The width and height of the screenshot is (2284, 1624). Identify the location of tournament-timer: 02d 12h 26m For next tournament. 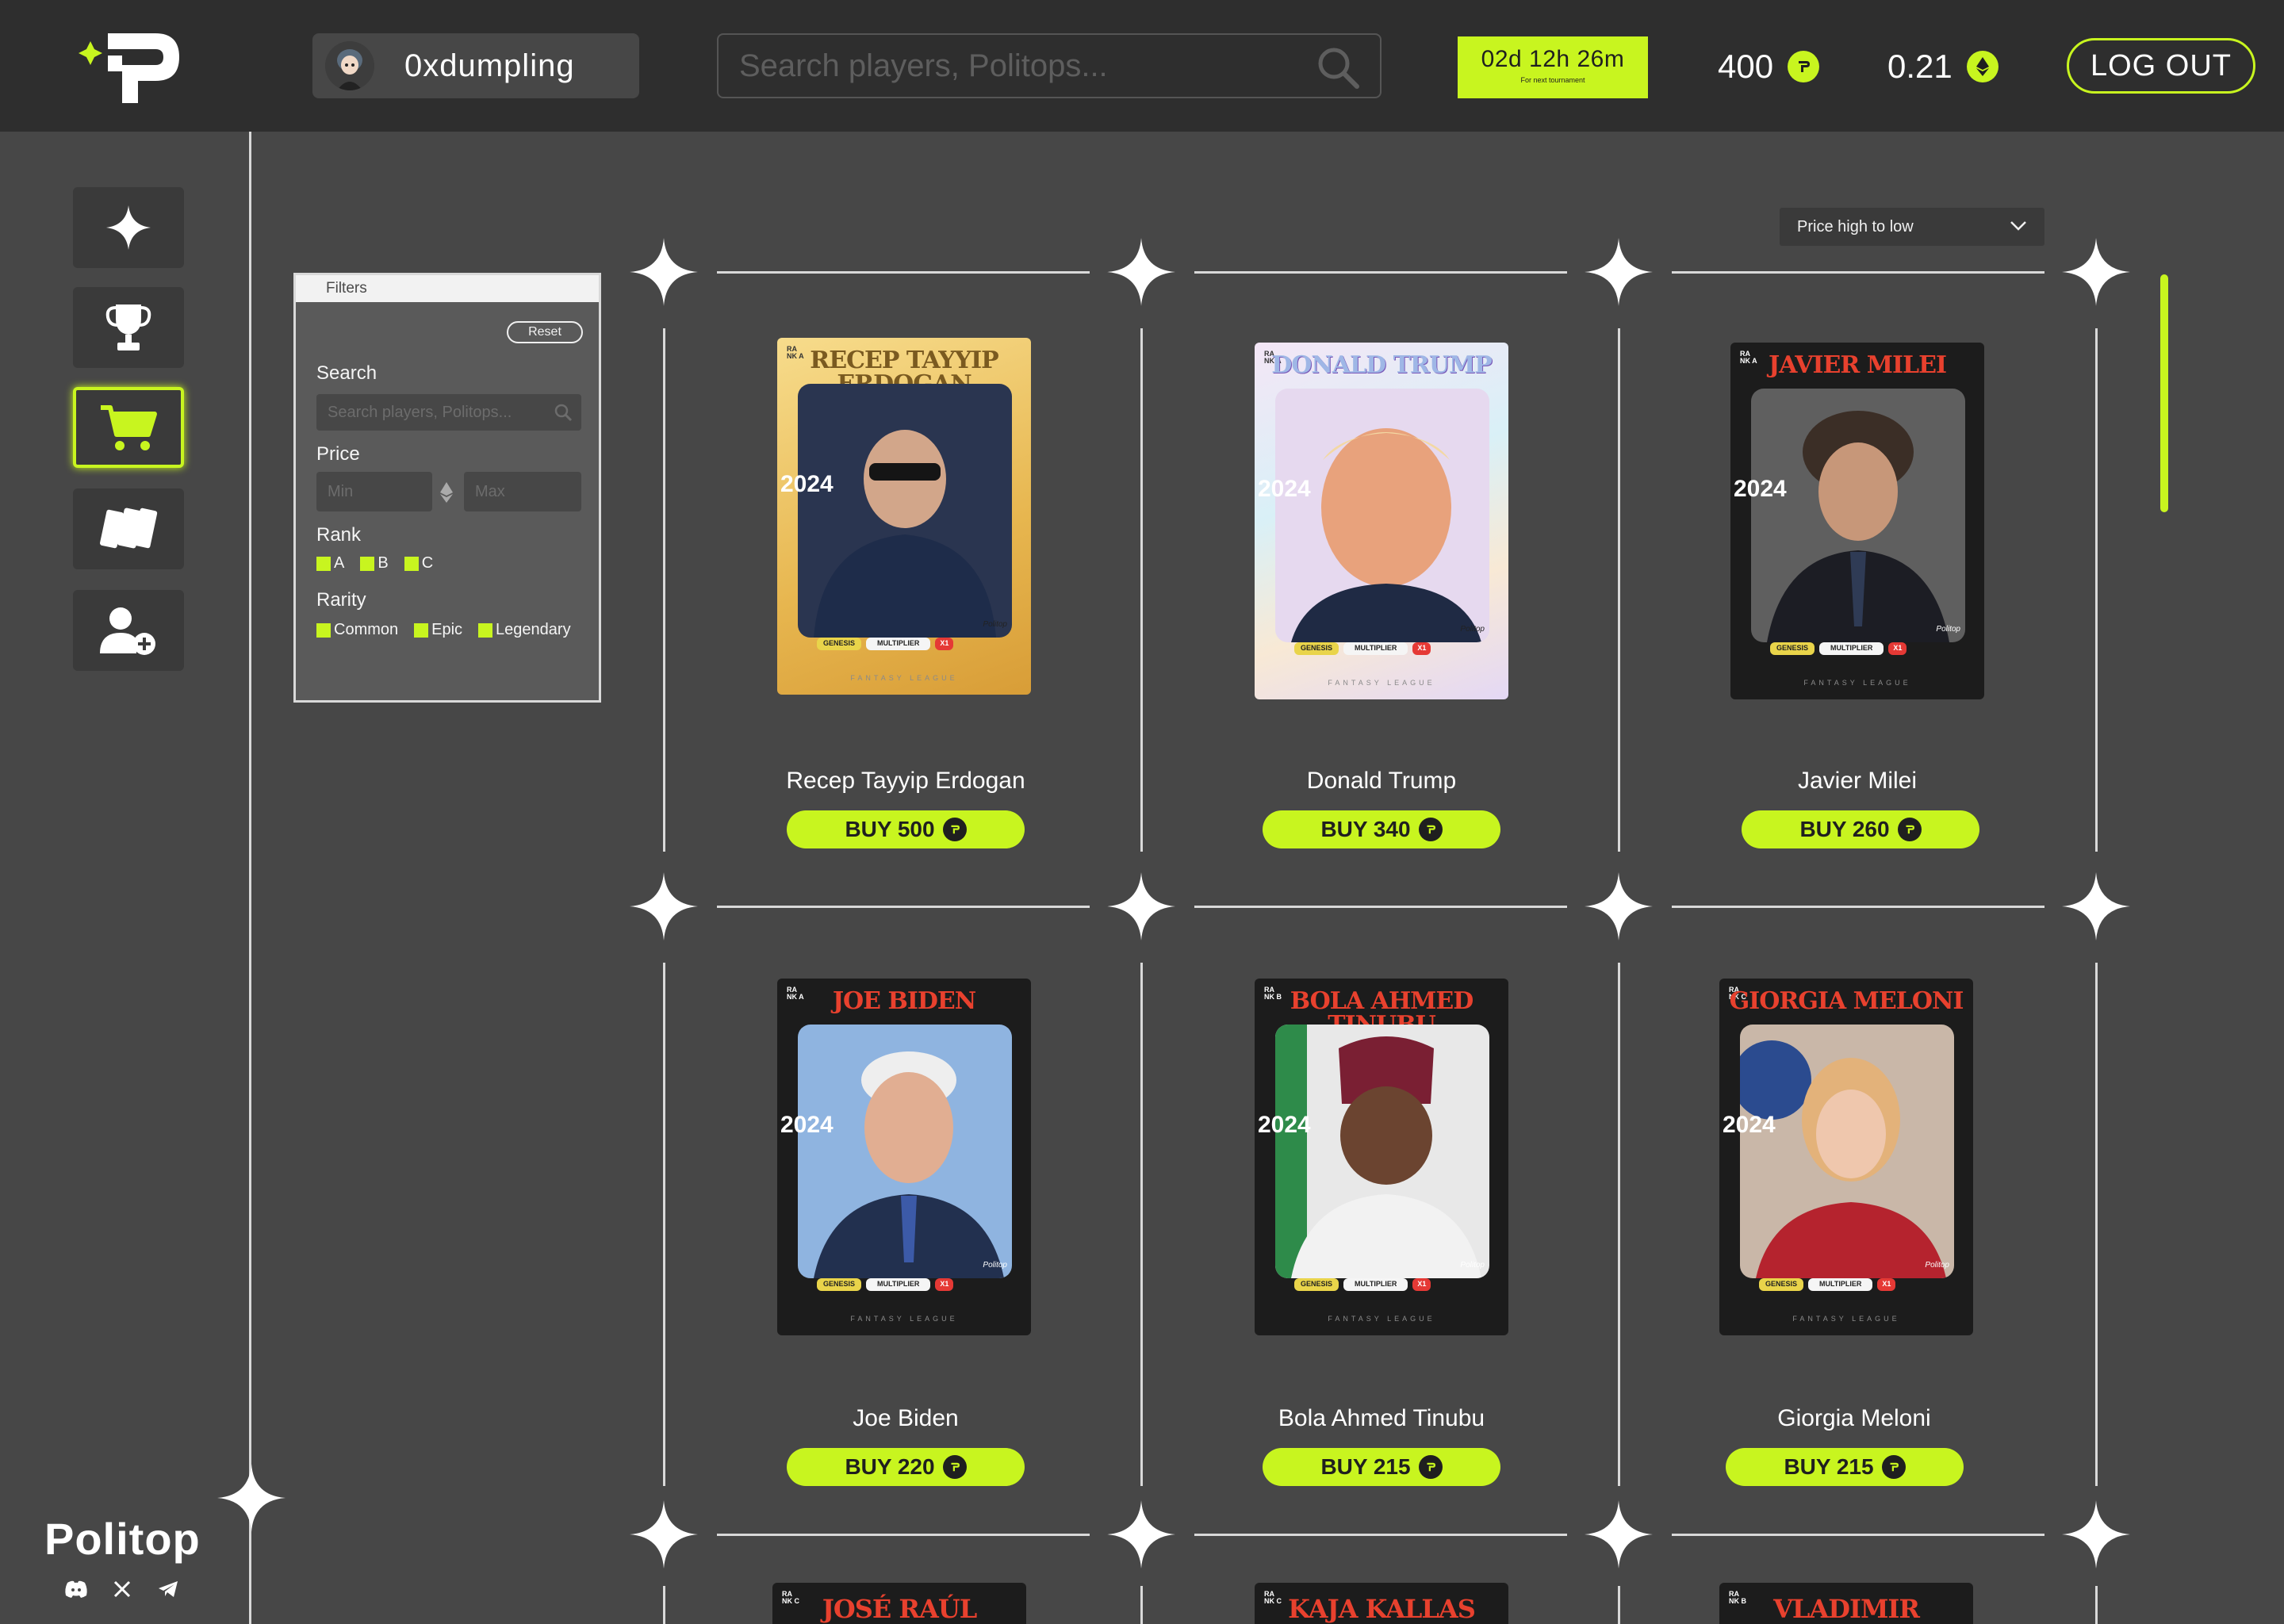
(1553, 67).